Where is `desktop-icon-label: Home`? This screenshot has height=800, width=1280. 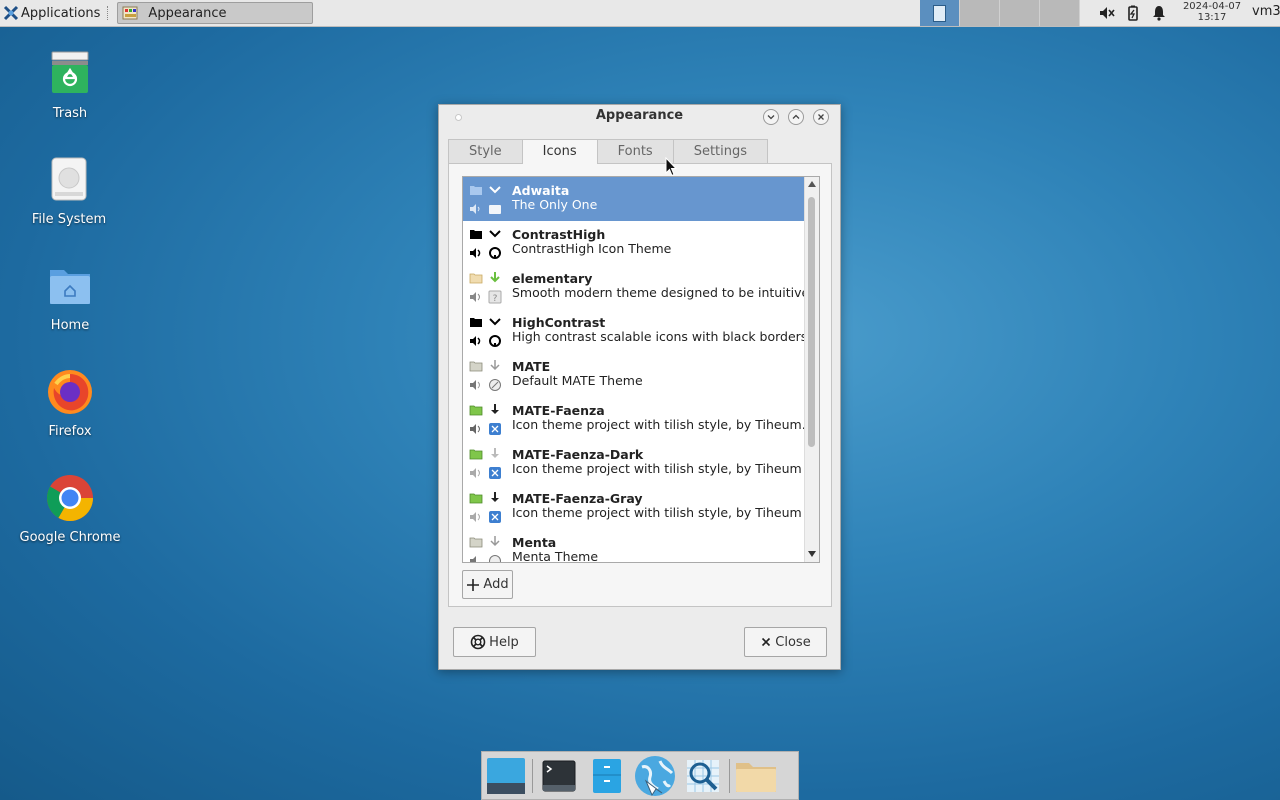 desktop-icon-label: Home is located at coordinates (70, 325).